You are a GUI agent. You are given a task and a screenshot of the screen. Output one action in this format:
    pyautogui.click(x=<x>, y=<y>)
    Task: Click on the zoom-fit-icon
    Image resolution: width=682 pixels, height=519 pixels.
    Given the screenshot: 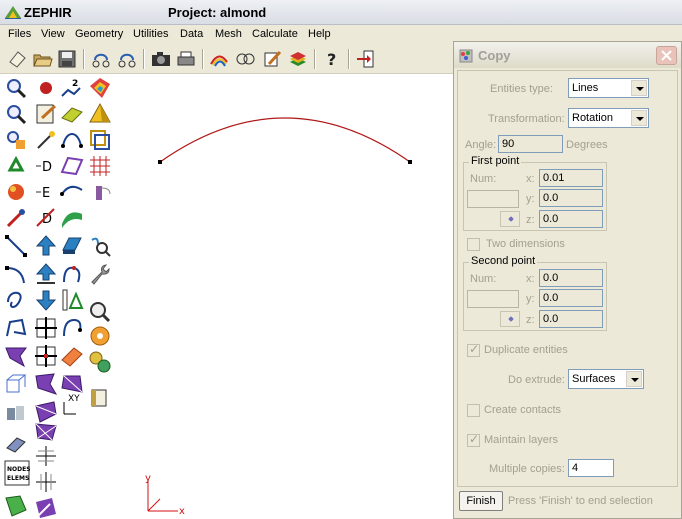 What is the action you would take?
    pyautogui.click(x=16, y=114)
    